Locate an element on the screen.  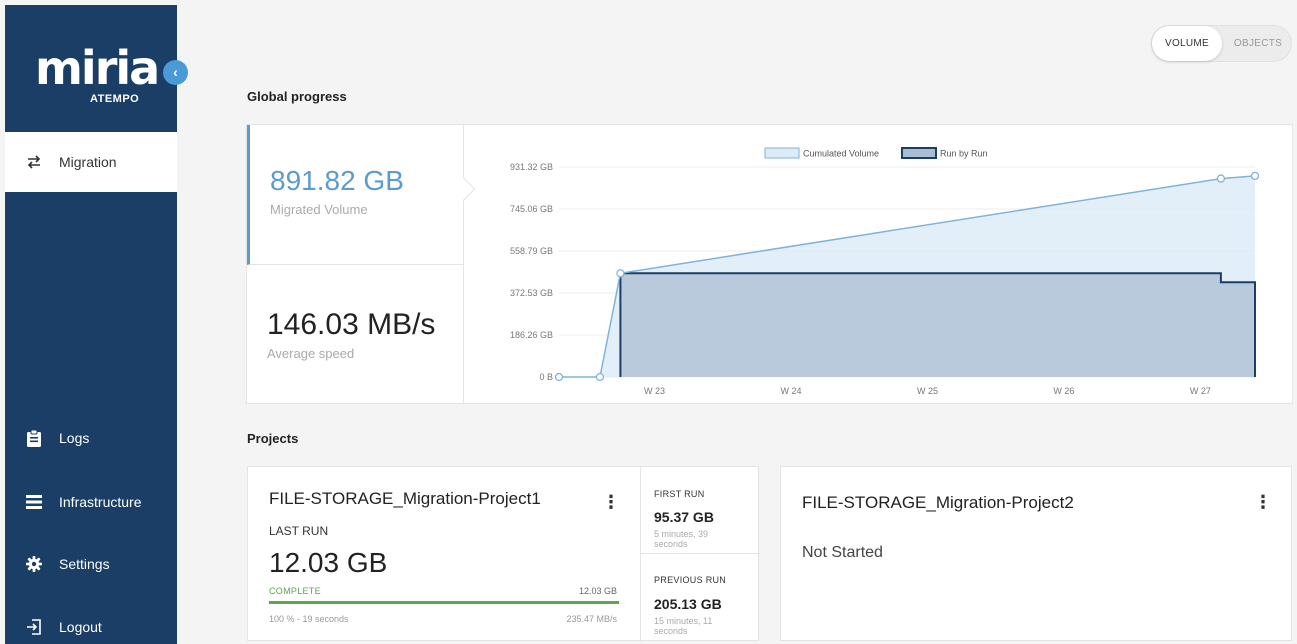
sidebar-item-label: Settings is located at coordinates (84, 564).